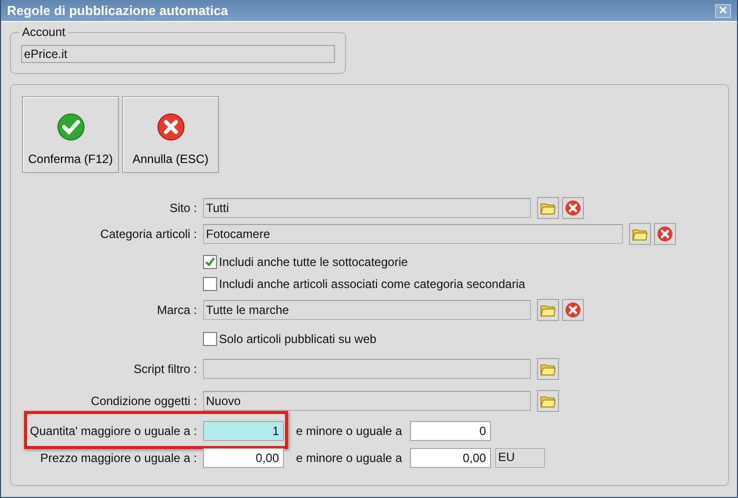 Image resolution: width=738 pixels, height=498 pixels. Describe the element at coordinates (367, 369) in the screenshot. I see `text-field` at that location.